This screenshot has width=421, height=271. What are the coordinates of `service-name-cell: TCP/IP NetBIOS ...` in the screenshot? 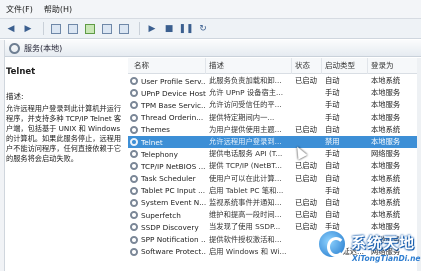 It's located at (167, 166).